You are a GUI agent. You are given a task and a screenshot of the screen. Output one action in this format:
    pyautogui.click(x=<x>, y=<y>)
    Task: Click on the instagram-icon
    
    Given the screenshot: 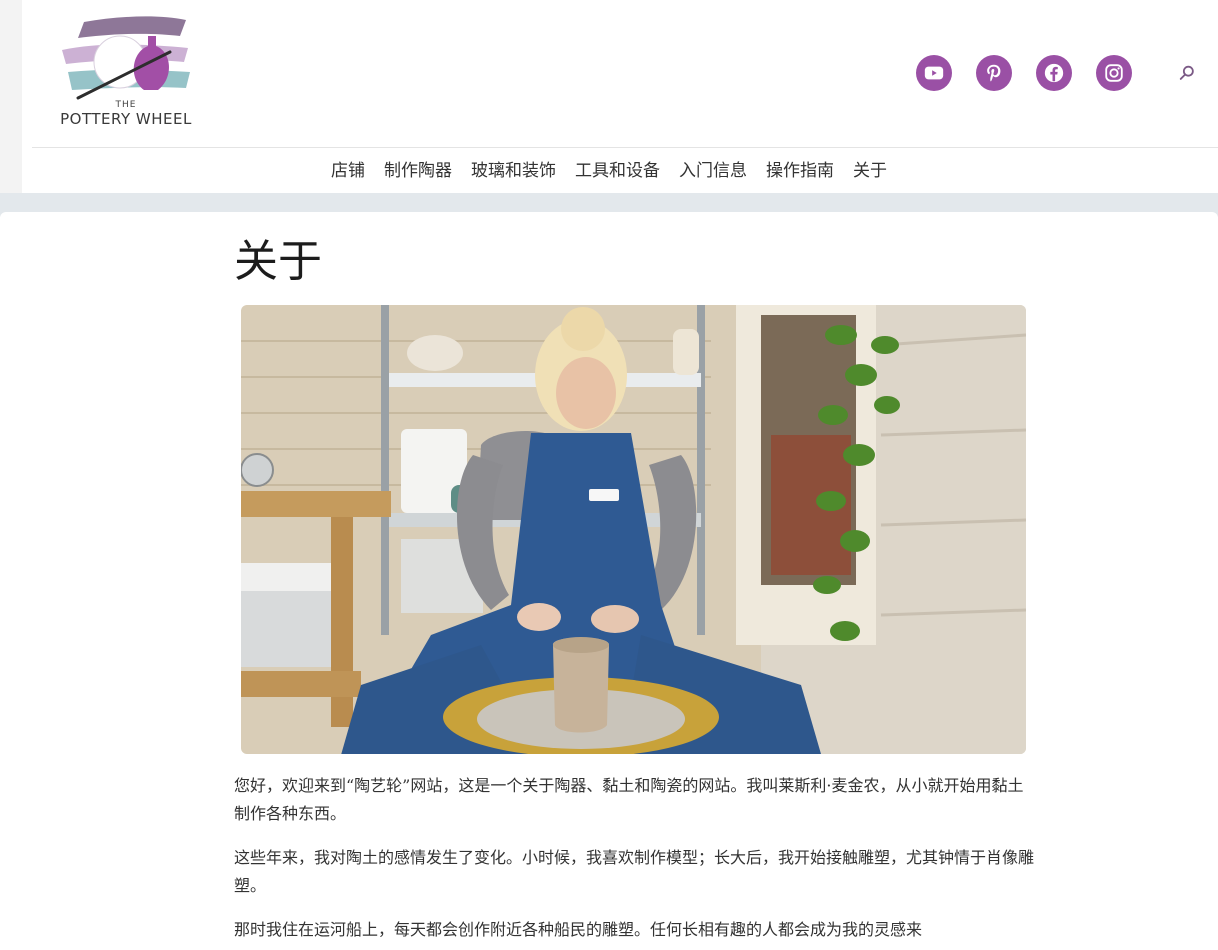 What is the action you would take?
    pyautogui.click(x=1114, y=73)
    